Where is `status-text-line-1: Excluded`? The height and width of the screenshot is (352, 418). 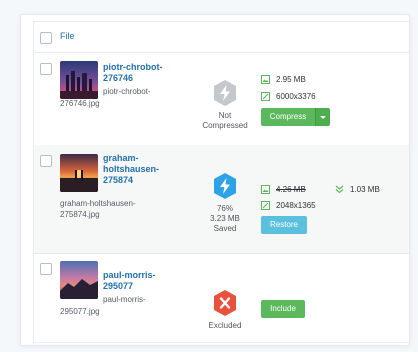 status-text-line-1: Excluded is located at coordinates (225, 325).